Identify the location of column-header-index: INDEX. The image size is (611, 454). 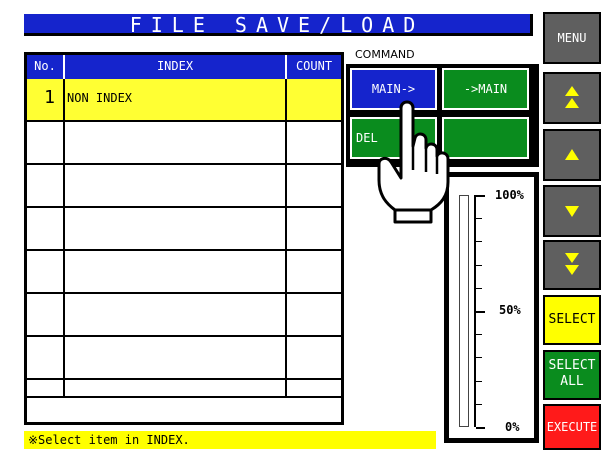
(176, 67).